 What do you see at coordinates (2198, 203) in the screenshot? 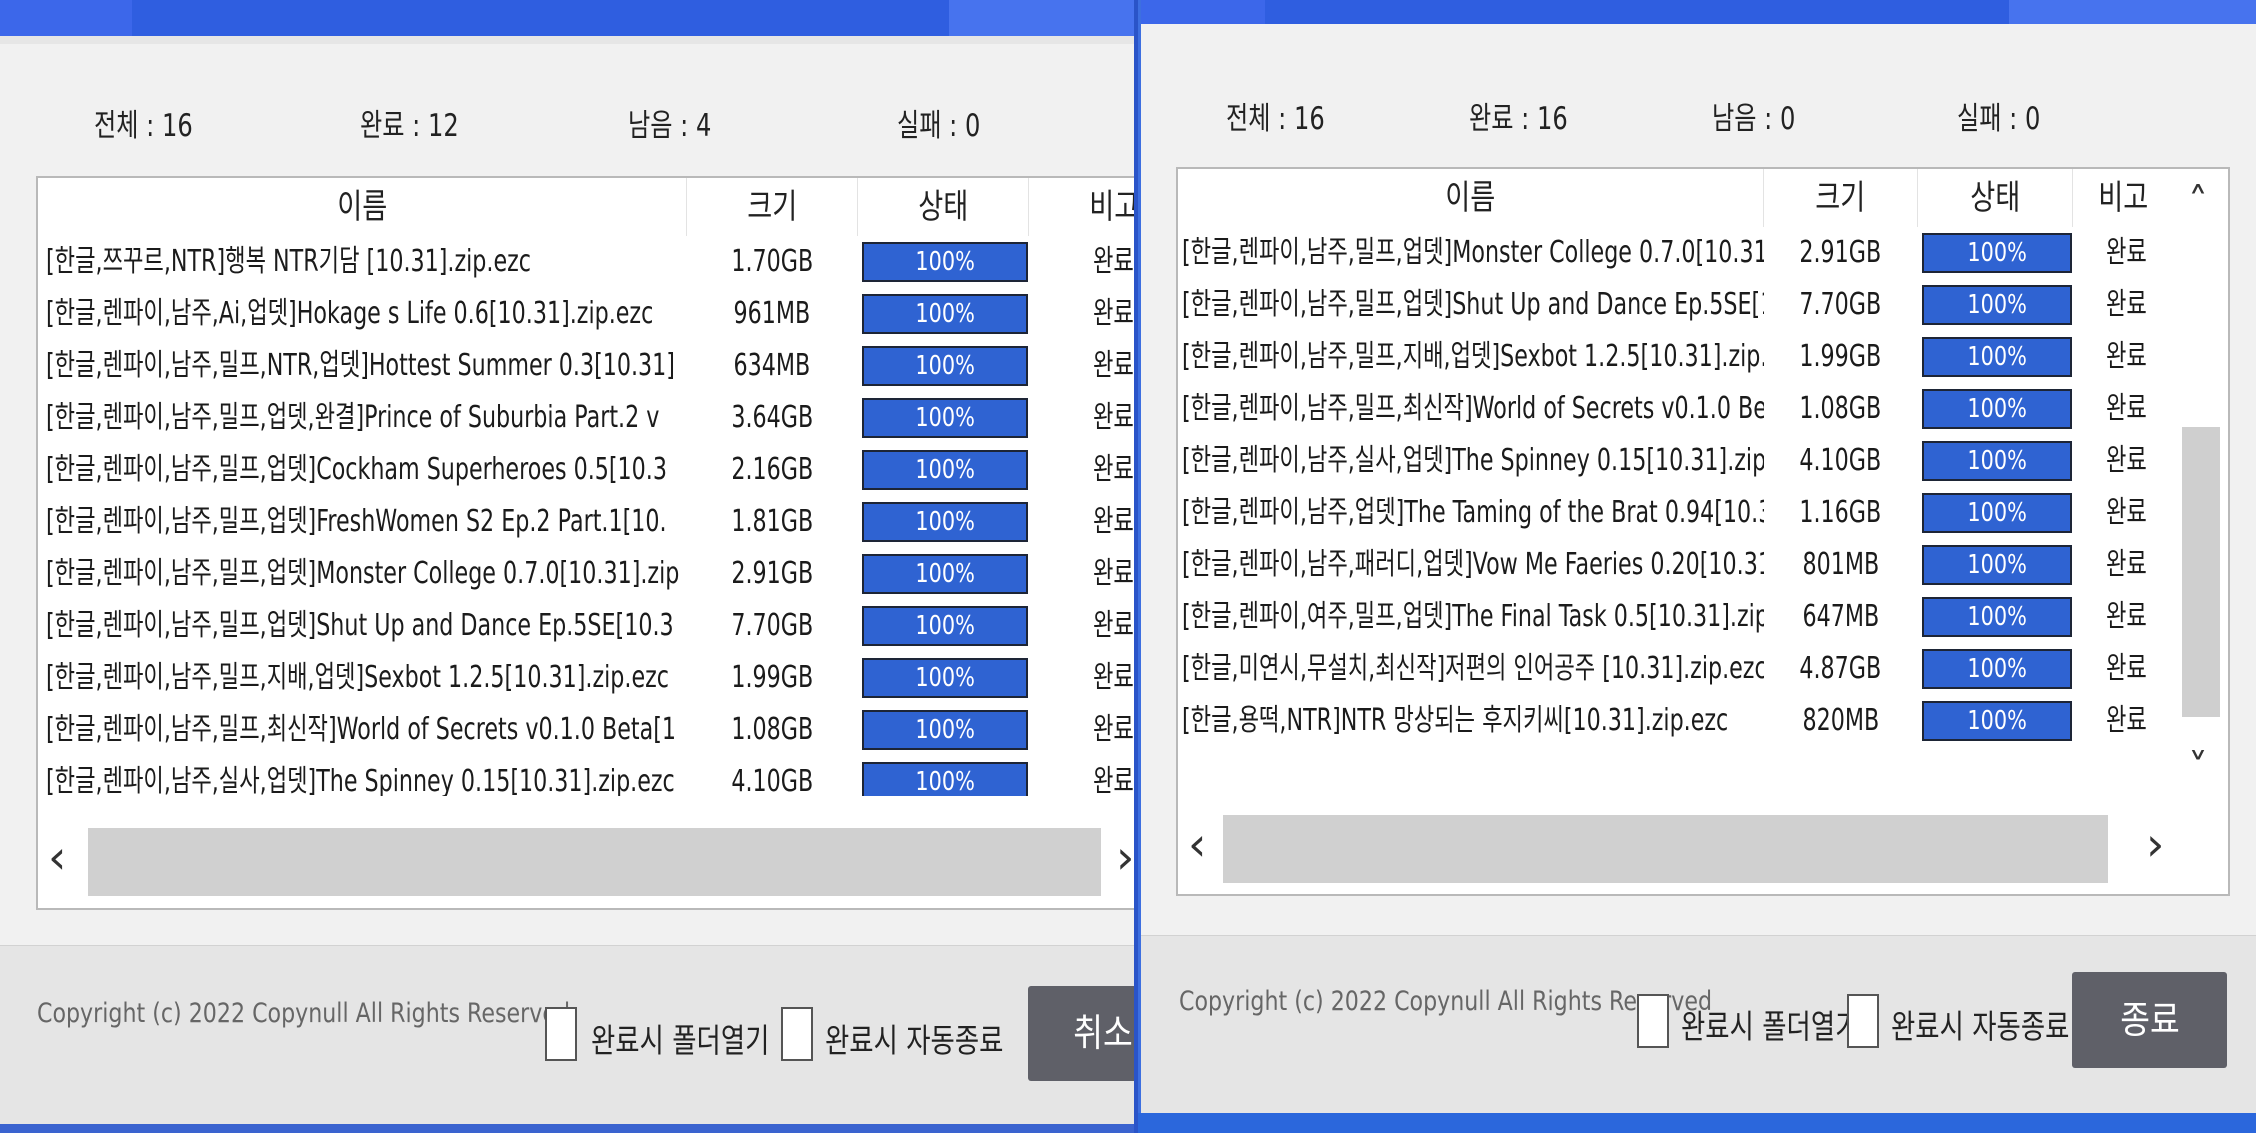
I see `scroll-up-icon: ˄` at bounding box center [2198, 203].